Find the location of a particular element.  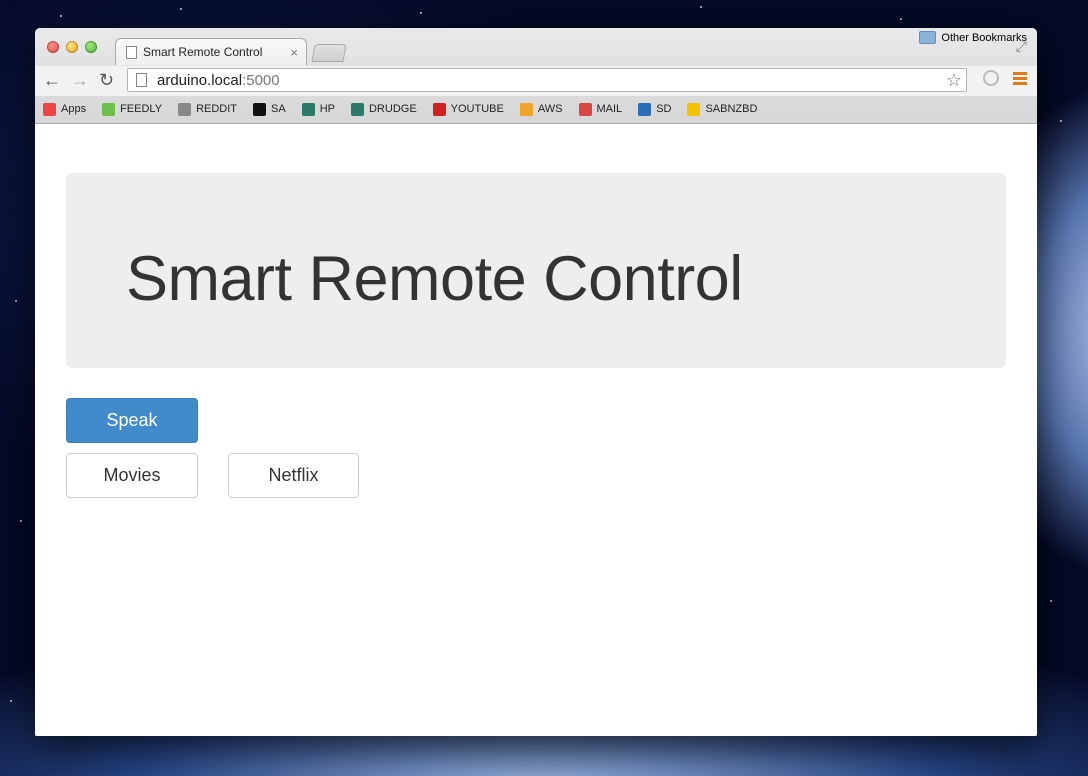

bookmark-aws: AWS is located at coordinates (541, 109).